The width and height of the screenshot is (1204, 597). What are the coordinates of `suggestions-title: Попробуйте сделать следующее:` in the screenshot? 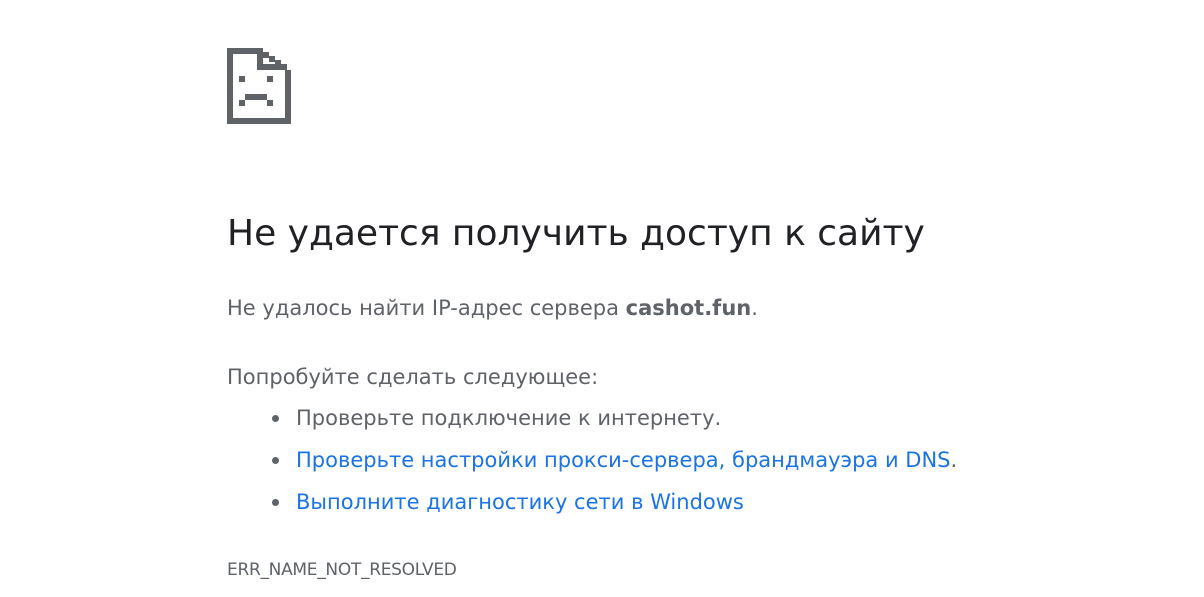 It's located at (413, 377).